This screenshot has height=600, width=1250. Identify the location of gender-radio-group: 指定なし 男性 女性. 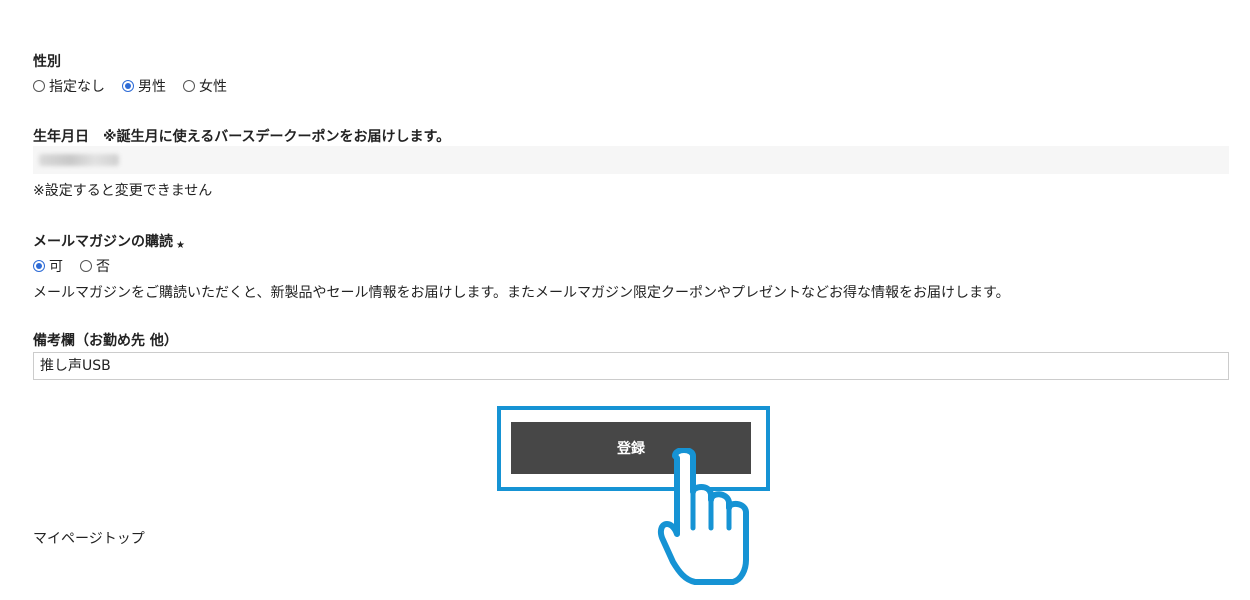
(138, 86).